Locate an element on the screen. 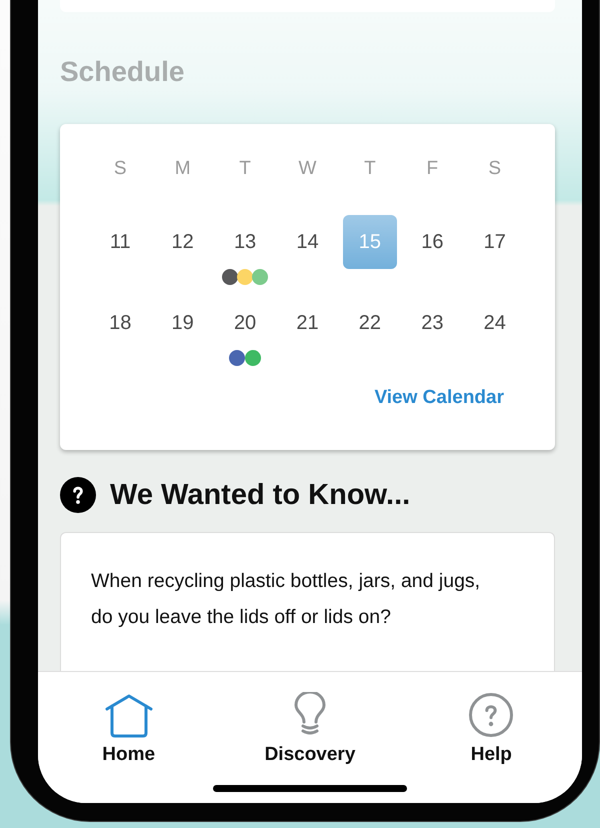 Image resolution: width=600 pixels, height=828 pixels. idea-tab: Discovery is located at coordinates (310, 729).